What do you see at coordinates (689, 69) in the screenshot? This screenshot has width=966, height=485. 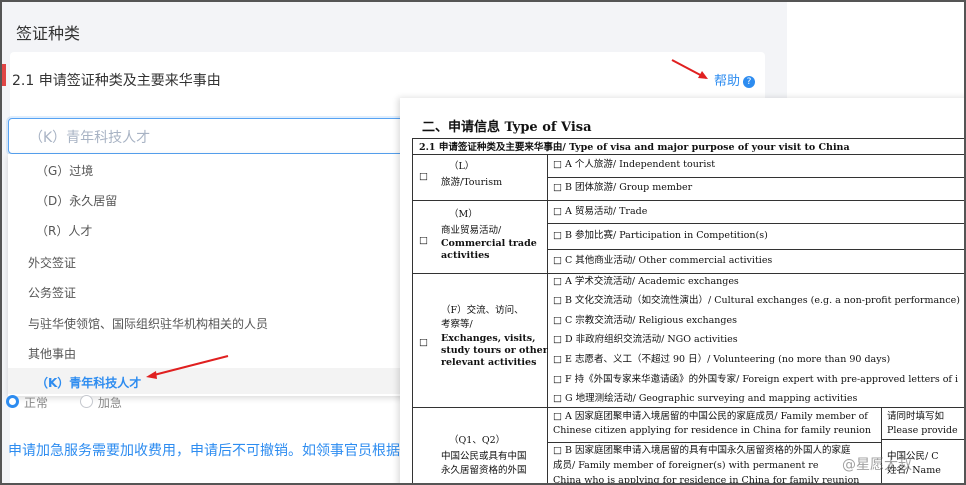 I see `annotation-arrow-help` at bounding box center [689, 69].